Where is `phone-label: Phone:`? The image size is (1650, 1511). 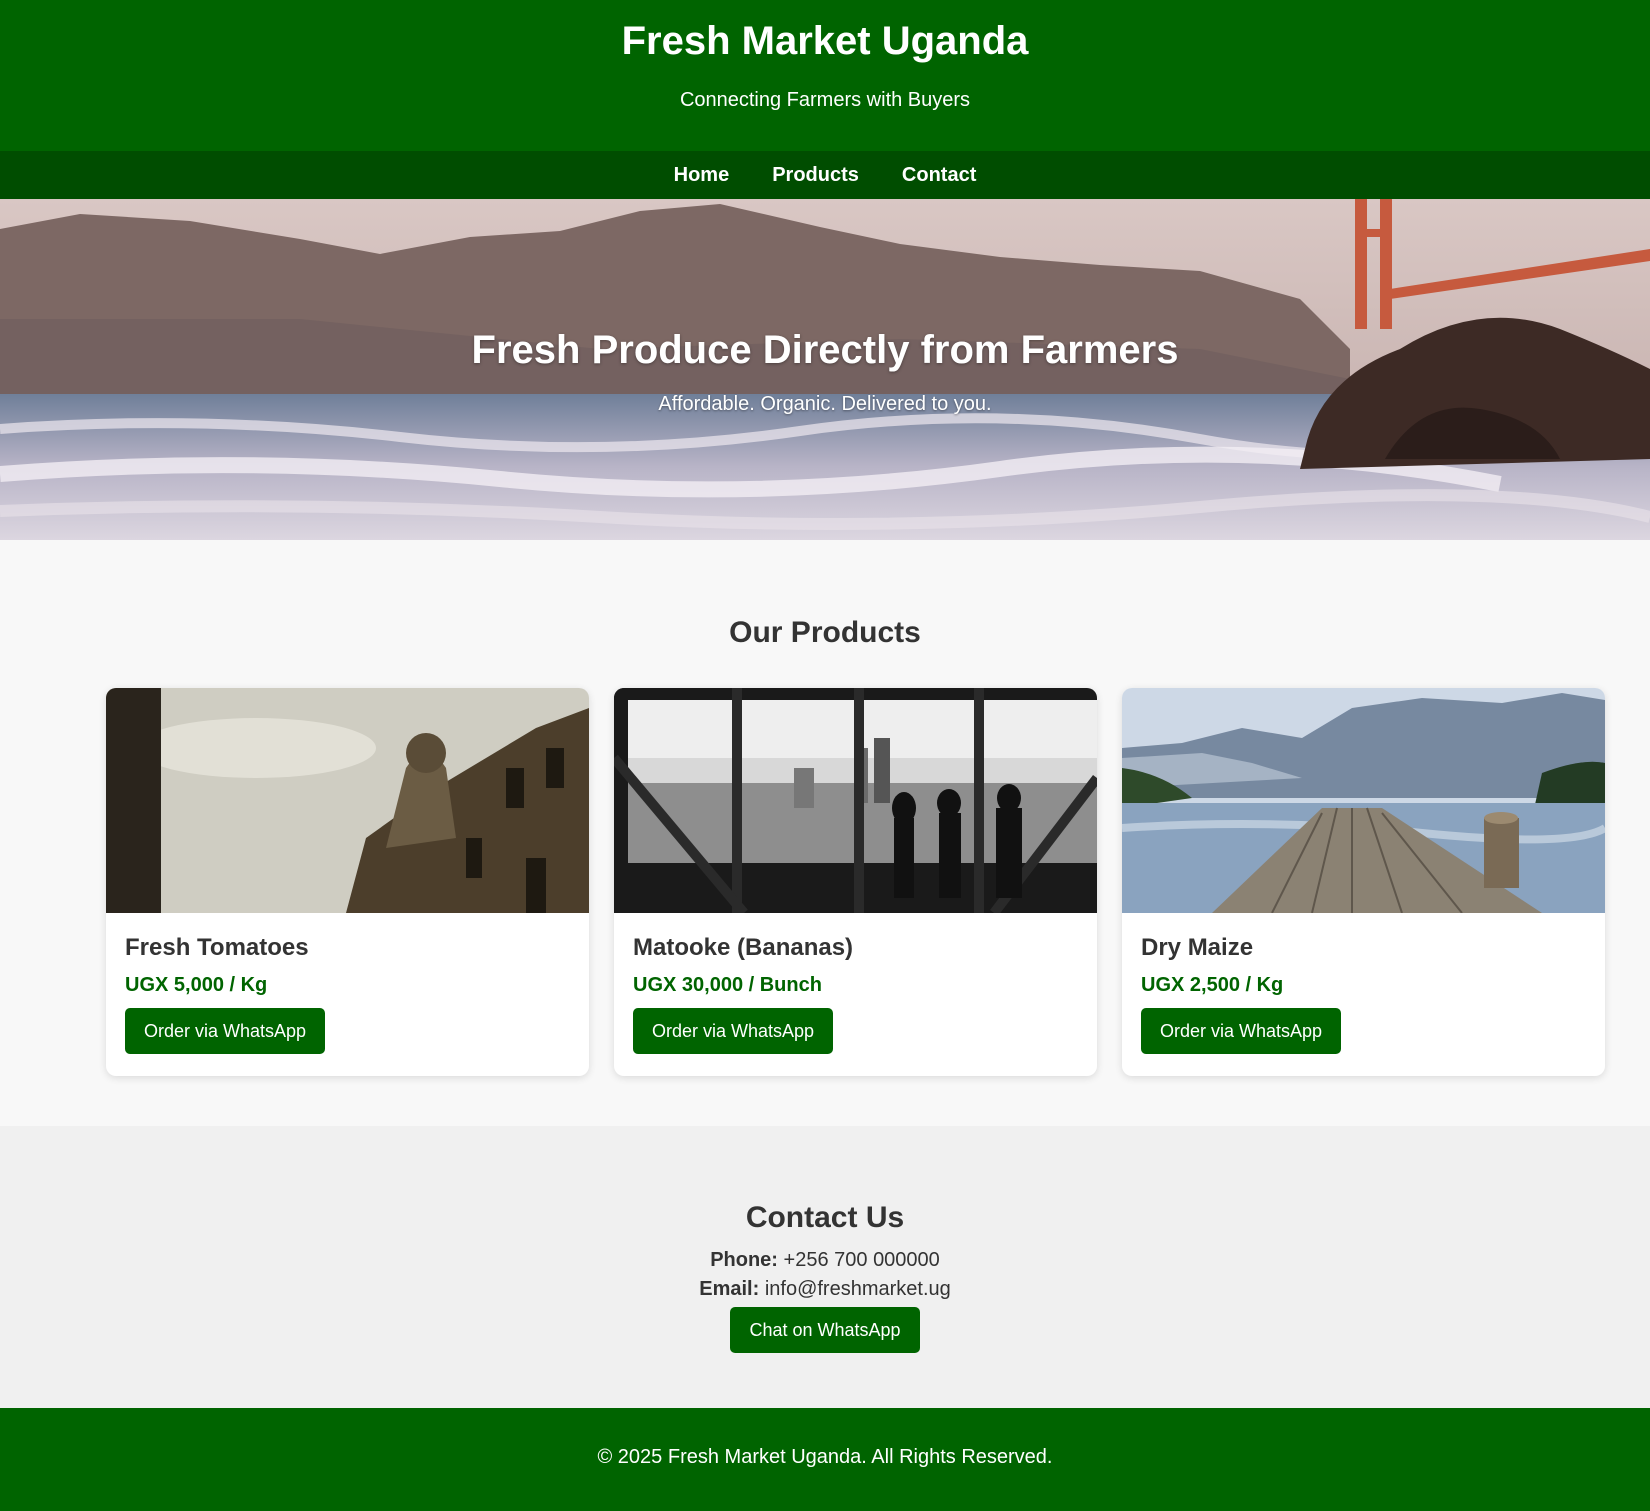 phone-label: Phone: is located at coordinates (744, 1260).